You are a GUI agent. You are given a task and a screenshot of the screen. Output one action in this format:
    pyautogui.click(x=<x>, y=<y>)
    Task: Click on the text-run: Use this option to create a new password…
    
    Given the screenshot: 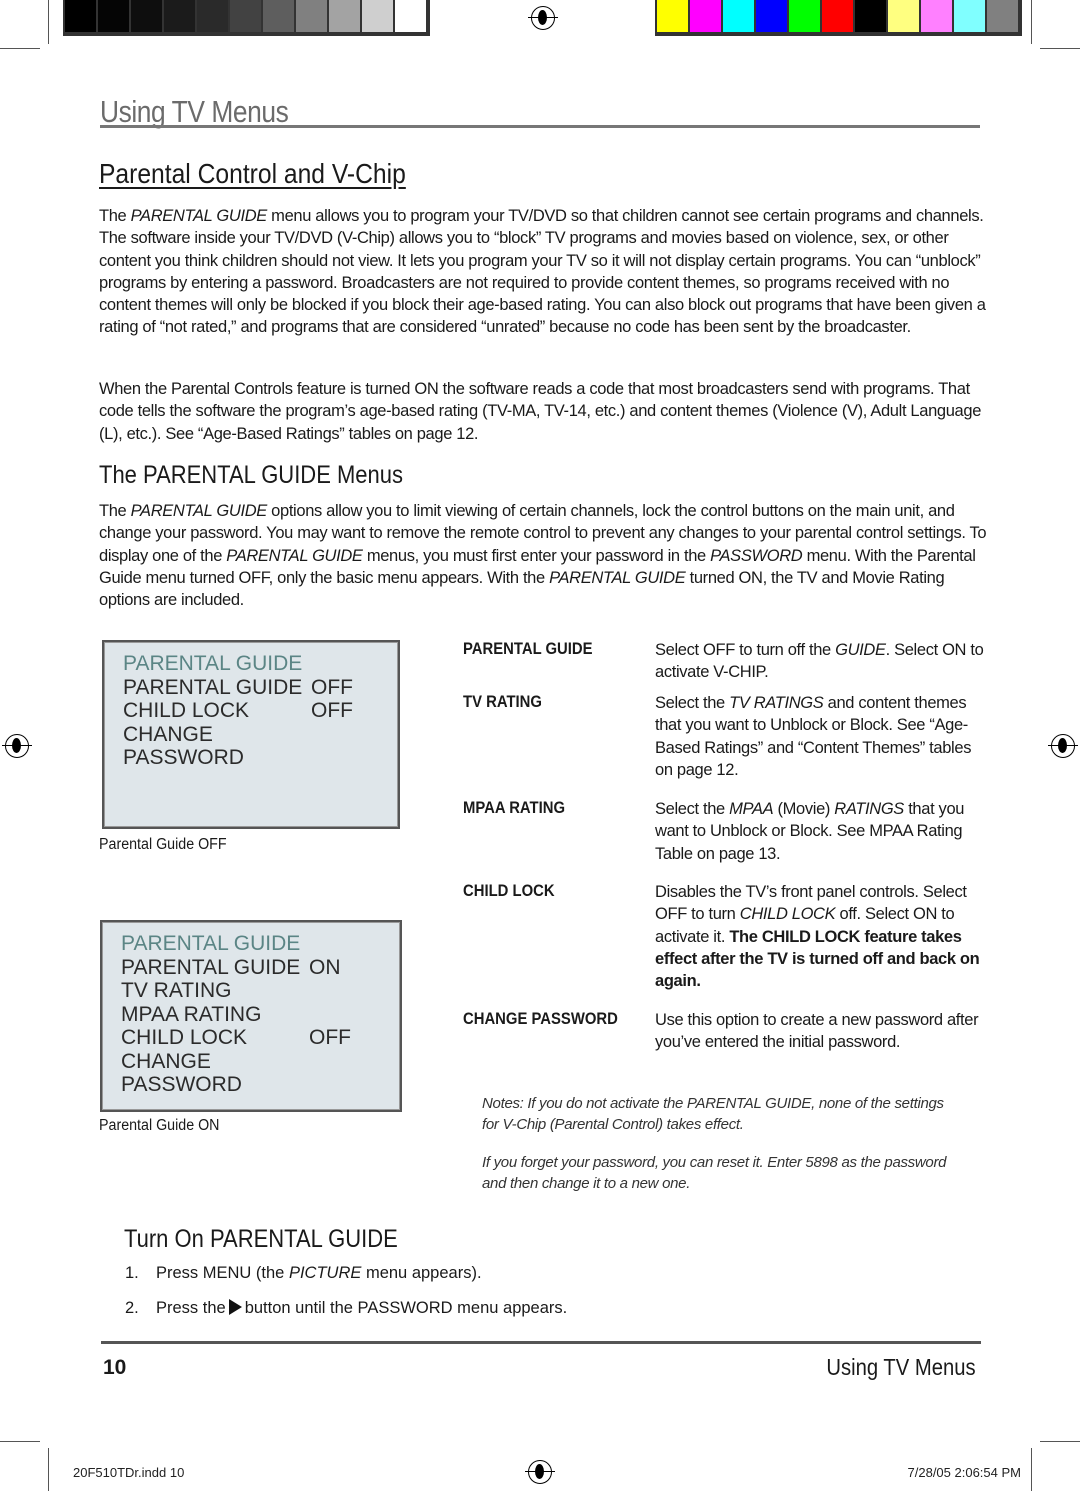 What is the action you would take?
    pyautogui.click(x=817, y=1031)
    